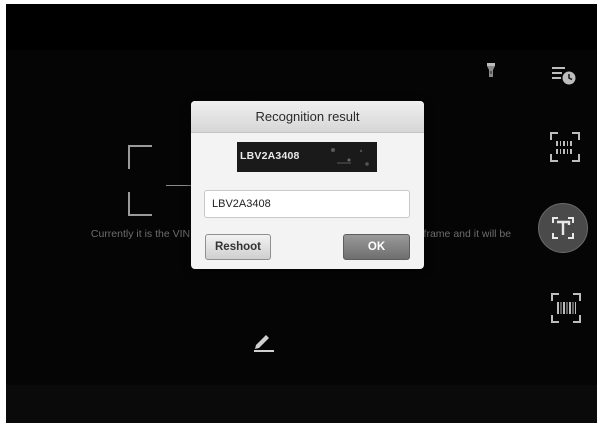  Describe the element at coordinates (301, 404) in the screenshot. I see `bottom-bar` at that location.